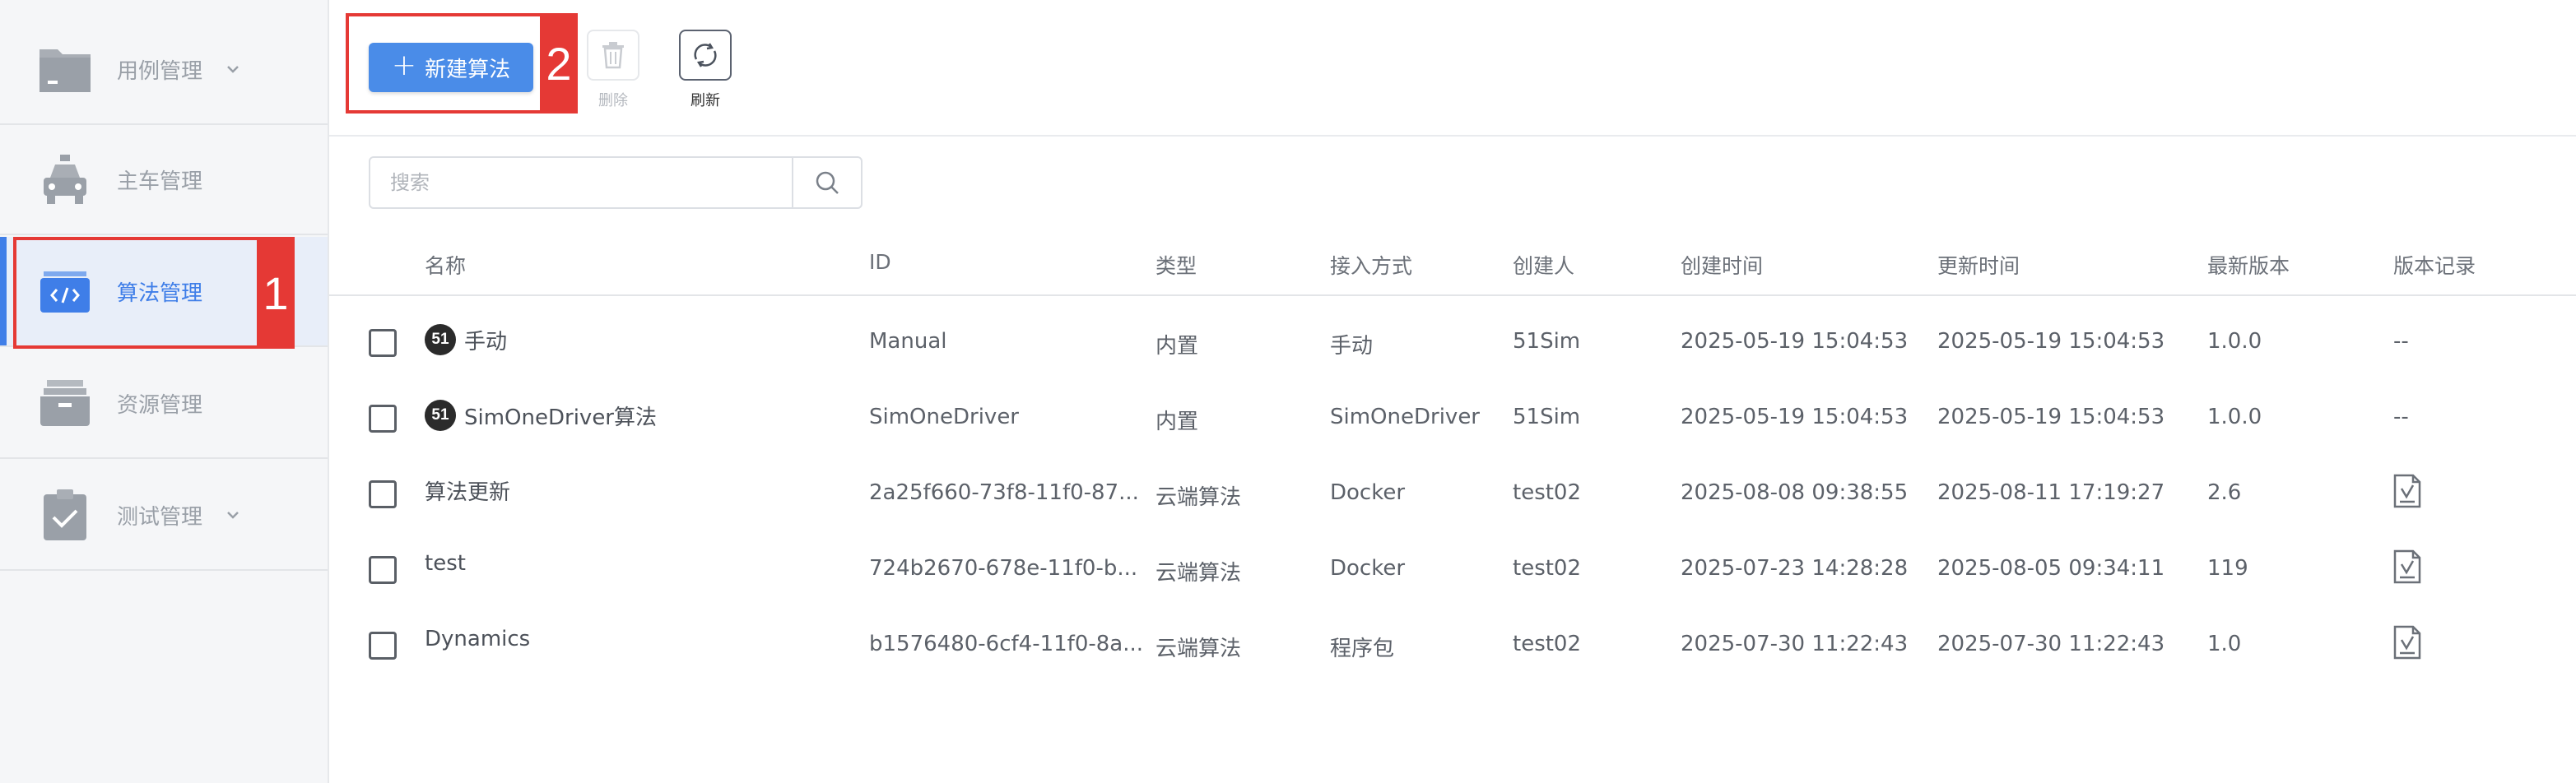  Describe the element at coordinates (705, 70) in the screenshot. I see `refresh-button: 刷新` at that location.